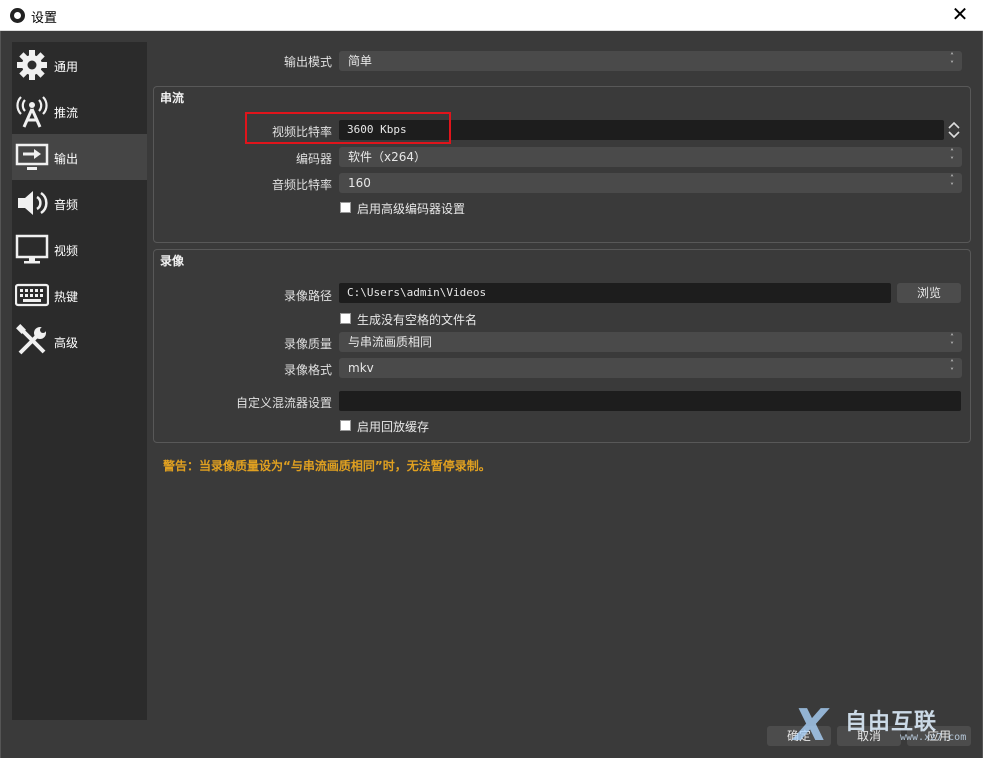  Describe the element at coordinates (79, 111) in the screenshot. I see `sidebar-item-stream: 推流` at that location.